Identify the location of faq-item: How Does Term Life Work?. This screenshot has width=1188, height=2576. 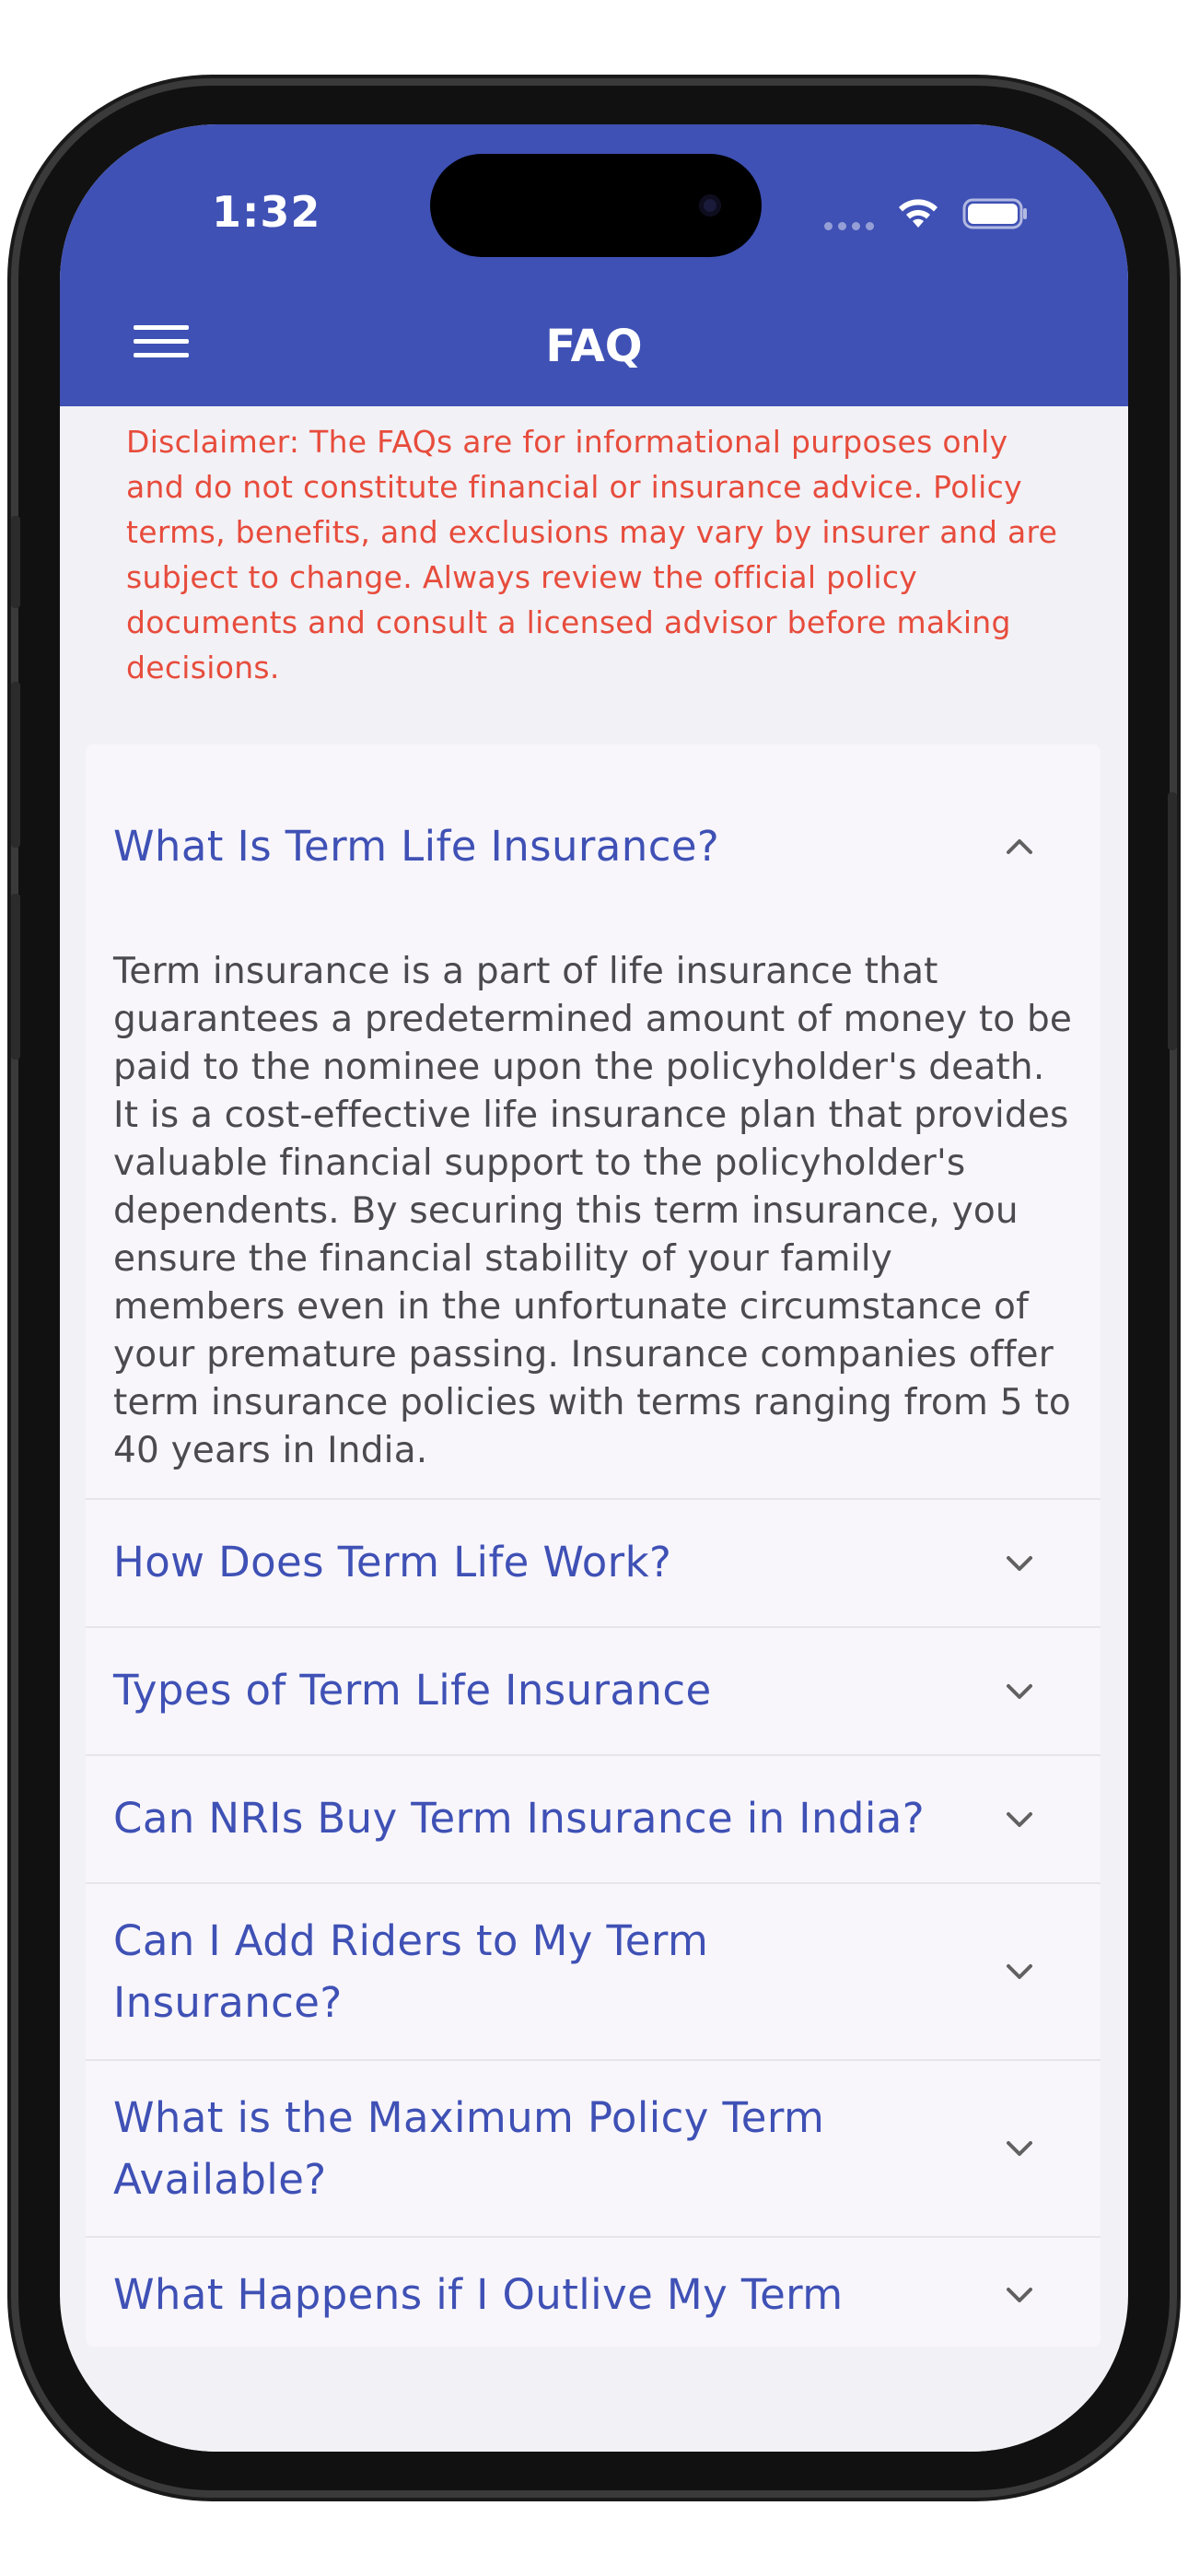
(593, 1564).